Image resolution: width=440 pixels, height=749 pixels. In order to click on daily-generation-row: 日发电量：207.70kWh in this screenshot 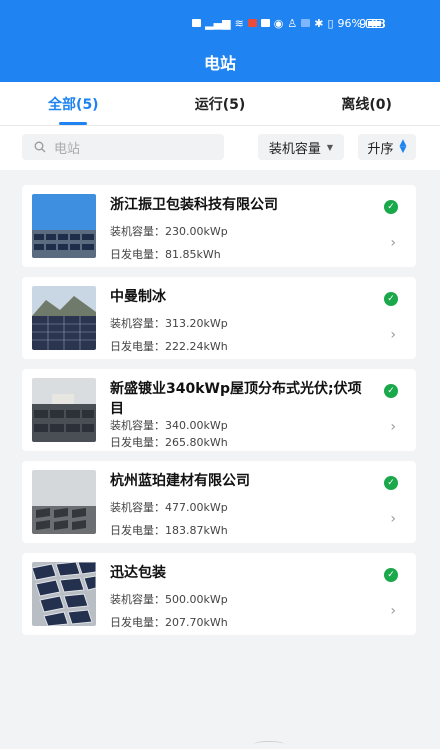, I will do `click(169, 622)`.